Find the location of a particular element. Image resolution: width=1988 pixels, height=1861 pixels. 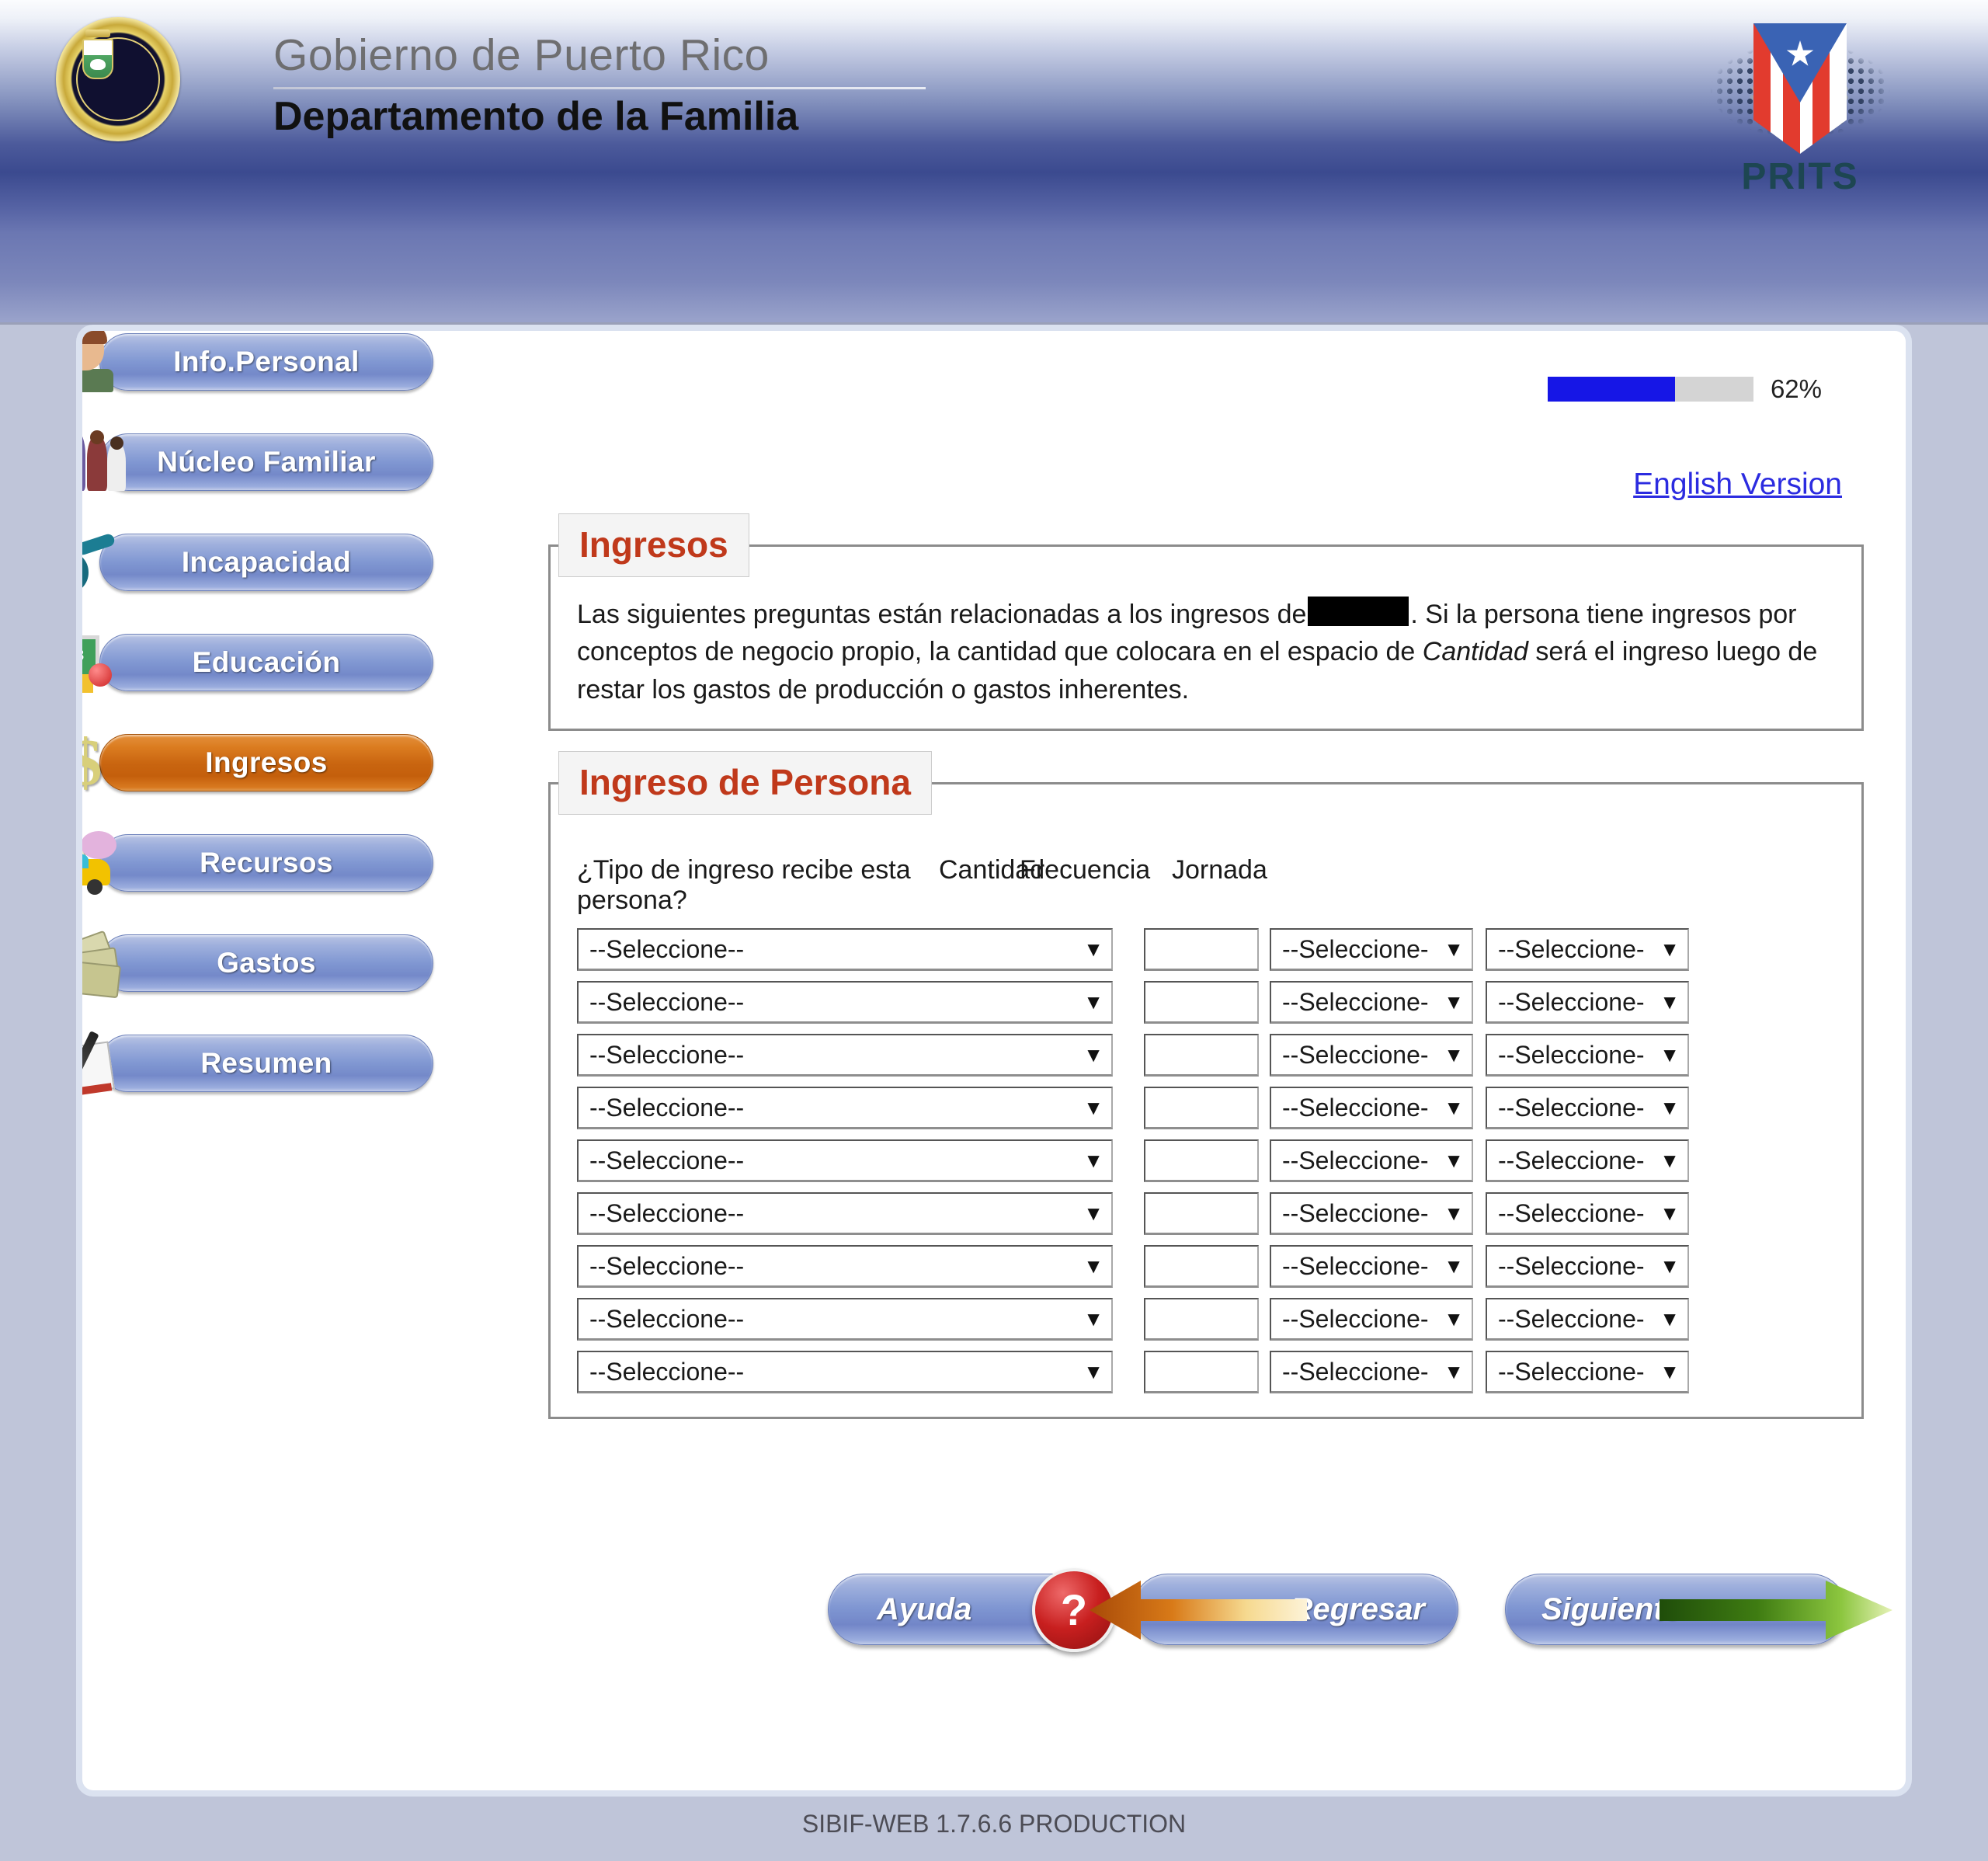

regresar-button-label: Regresar is located at coordinates (1357, 1608).